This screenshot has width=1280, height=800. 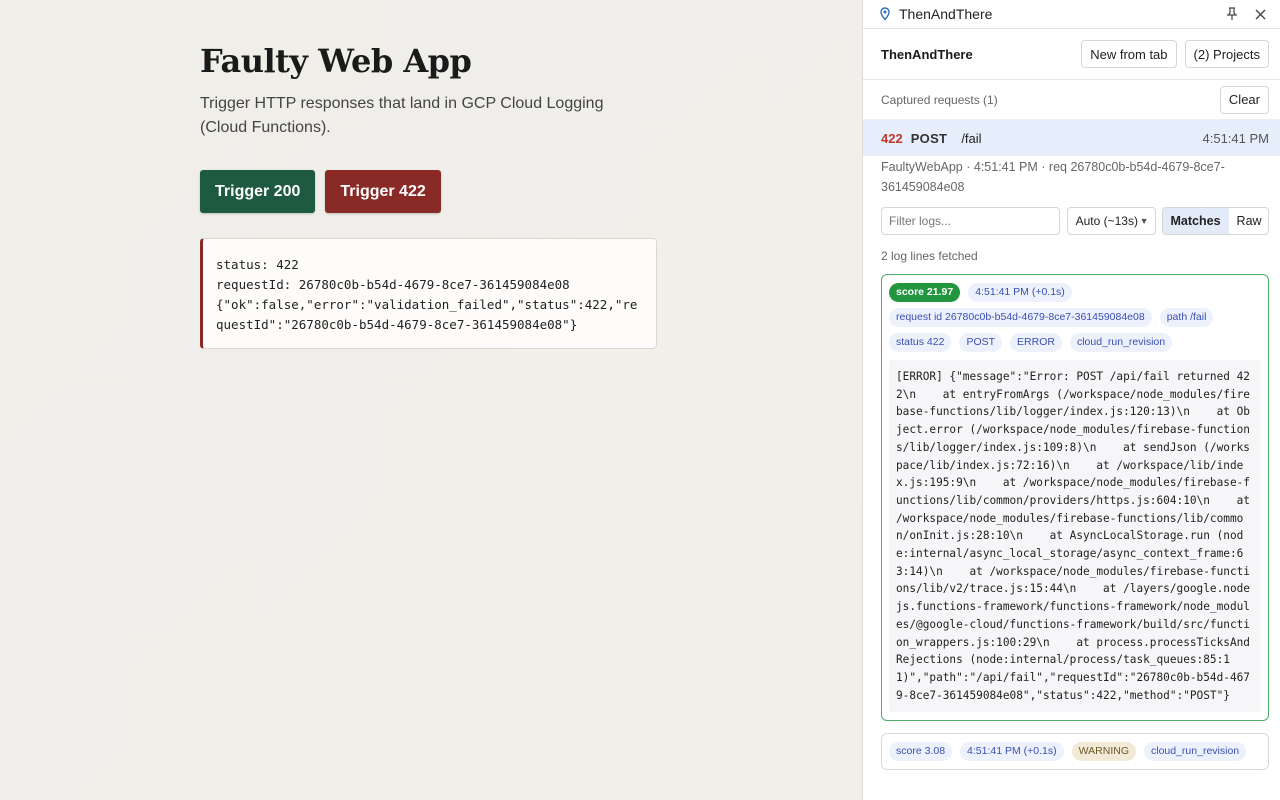 What do you see at coordinates (1129, 54) in the screenshot?
I see `new-from-tab-button: New from tab` at bounding box center [1129, 54].